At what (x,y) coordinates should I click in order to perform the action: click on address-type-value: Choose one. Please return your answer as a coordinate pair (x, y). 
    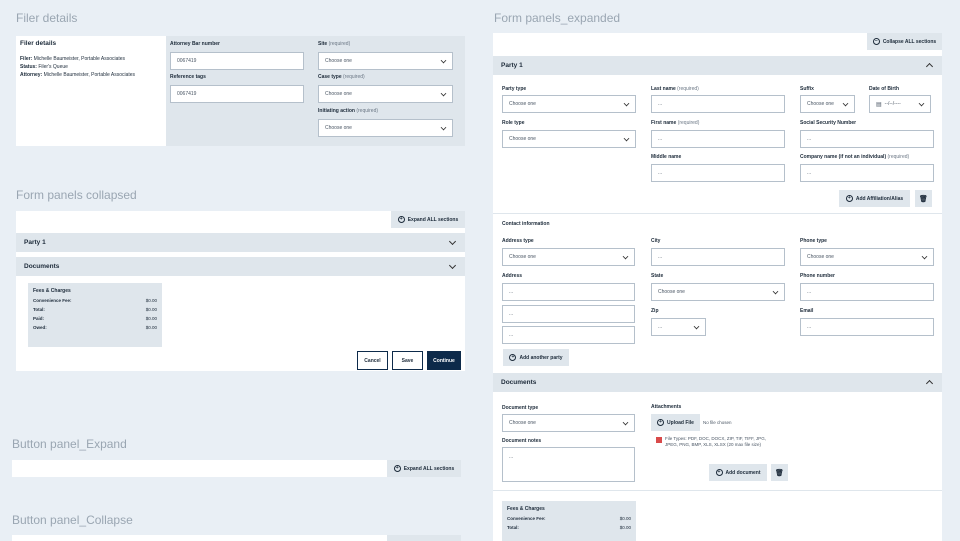
    Looking at the image, I should click on (522, 257).